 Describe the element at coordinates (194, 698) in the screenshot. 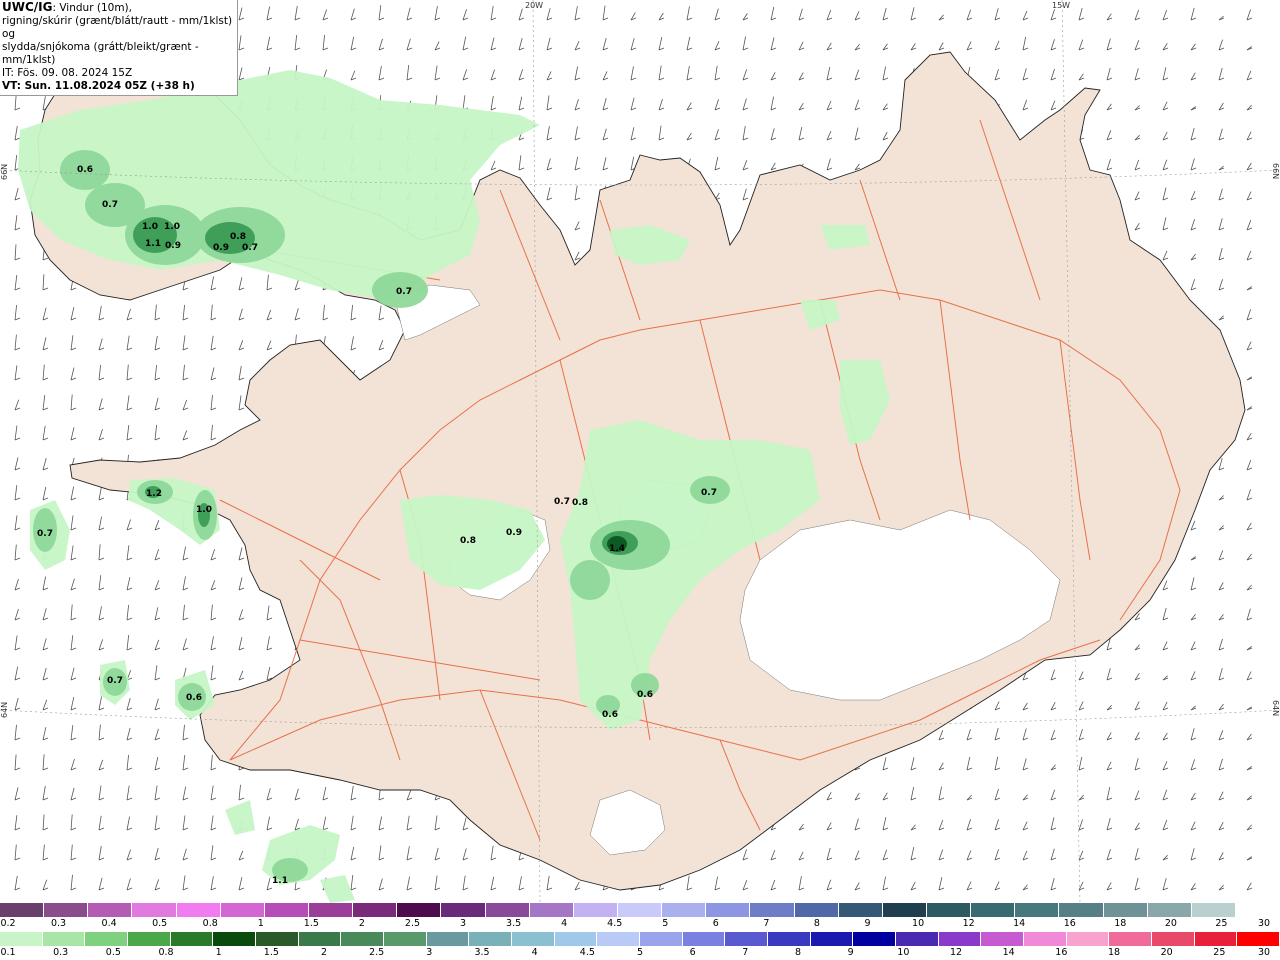

I see `precip-value-v21: 0.6` at that location.